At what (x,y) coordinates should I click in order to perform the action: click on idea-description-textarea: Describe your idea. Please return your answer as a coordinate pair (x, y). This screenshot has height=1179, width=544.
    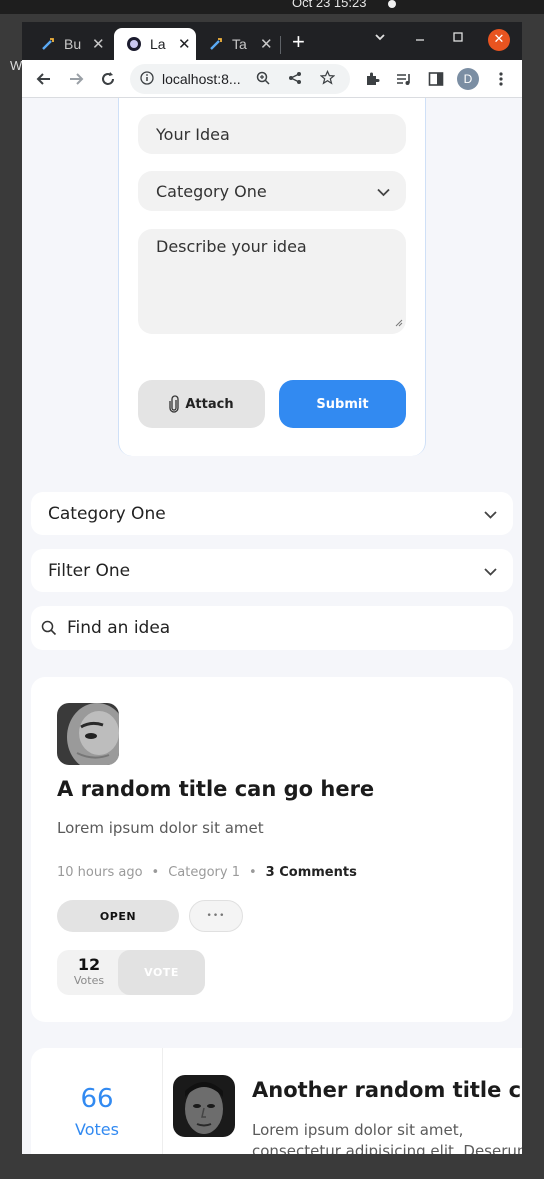
    Looking at the image, I should click on (272, 281).